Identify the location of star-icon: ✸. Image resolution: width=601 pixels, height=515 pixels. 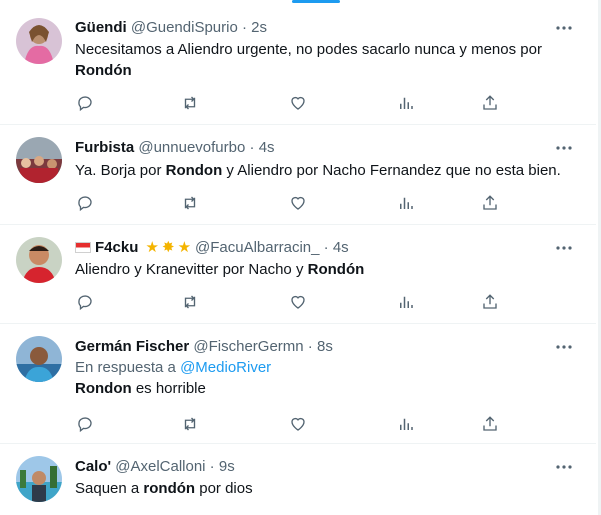
(168, 247).